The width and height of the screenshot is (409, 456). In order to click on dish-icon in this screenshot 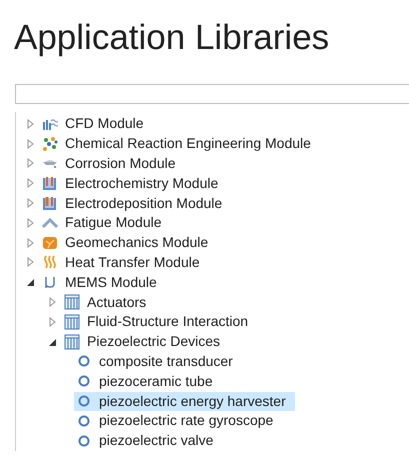, I will do `click(50, 163)`.